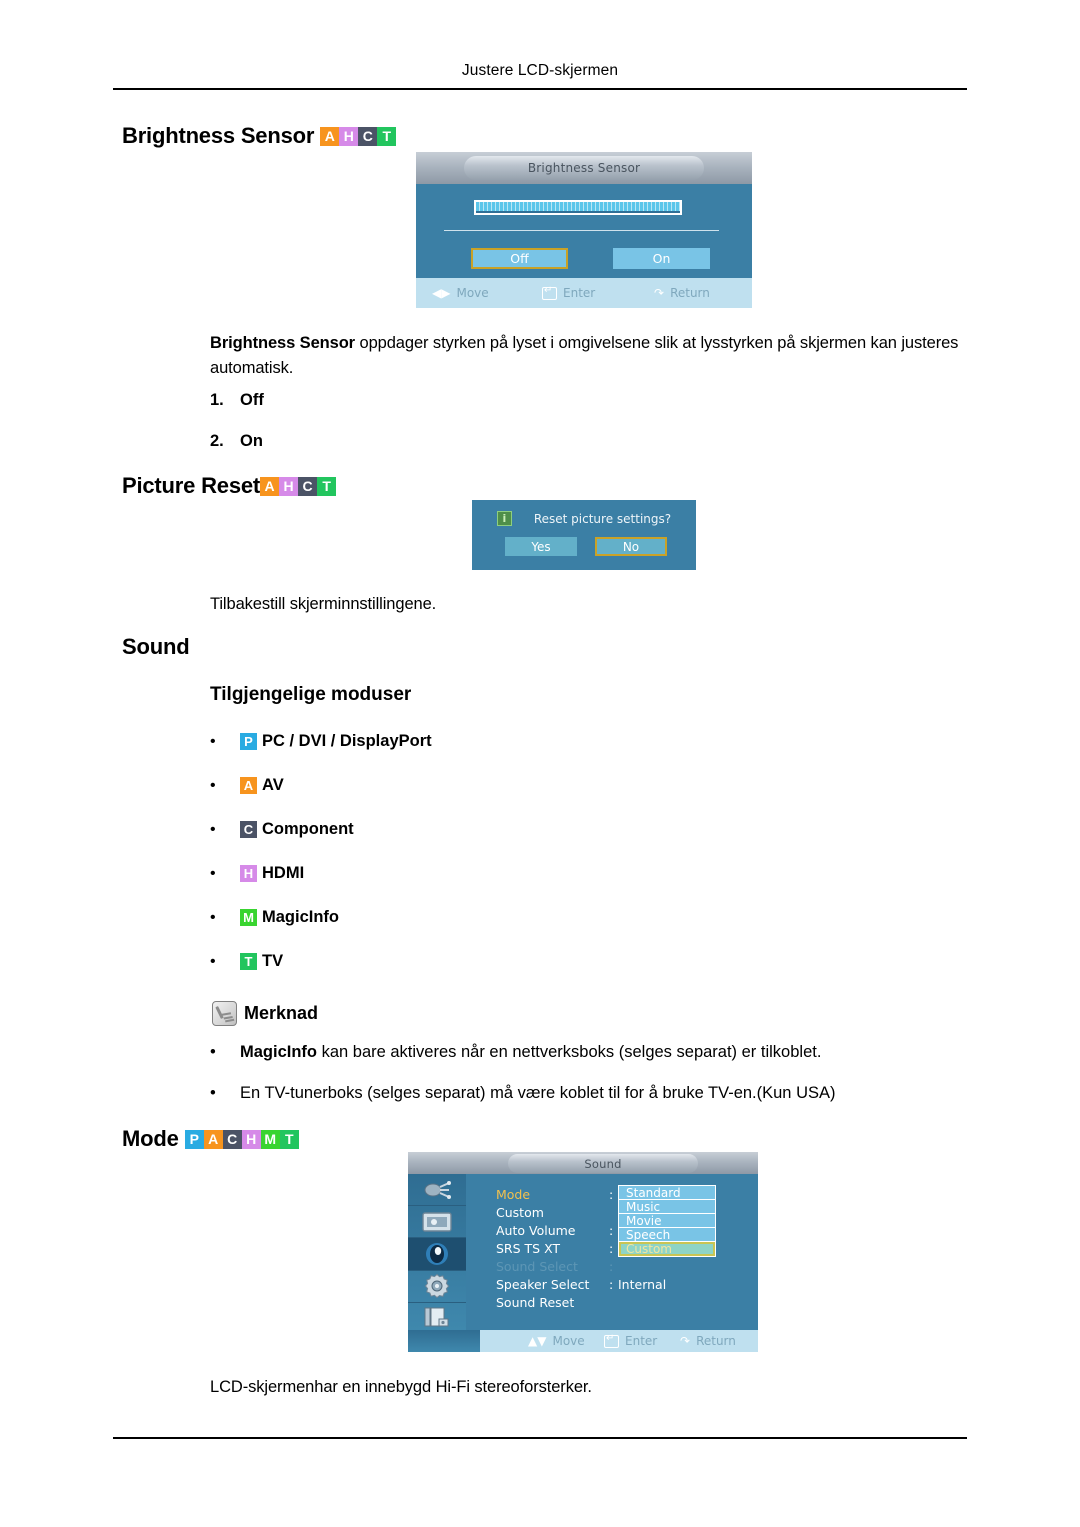  I want to click on osd-sidebar, so click(437, 1254).